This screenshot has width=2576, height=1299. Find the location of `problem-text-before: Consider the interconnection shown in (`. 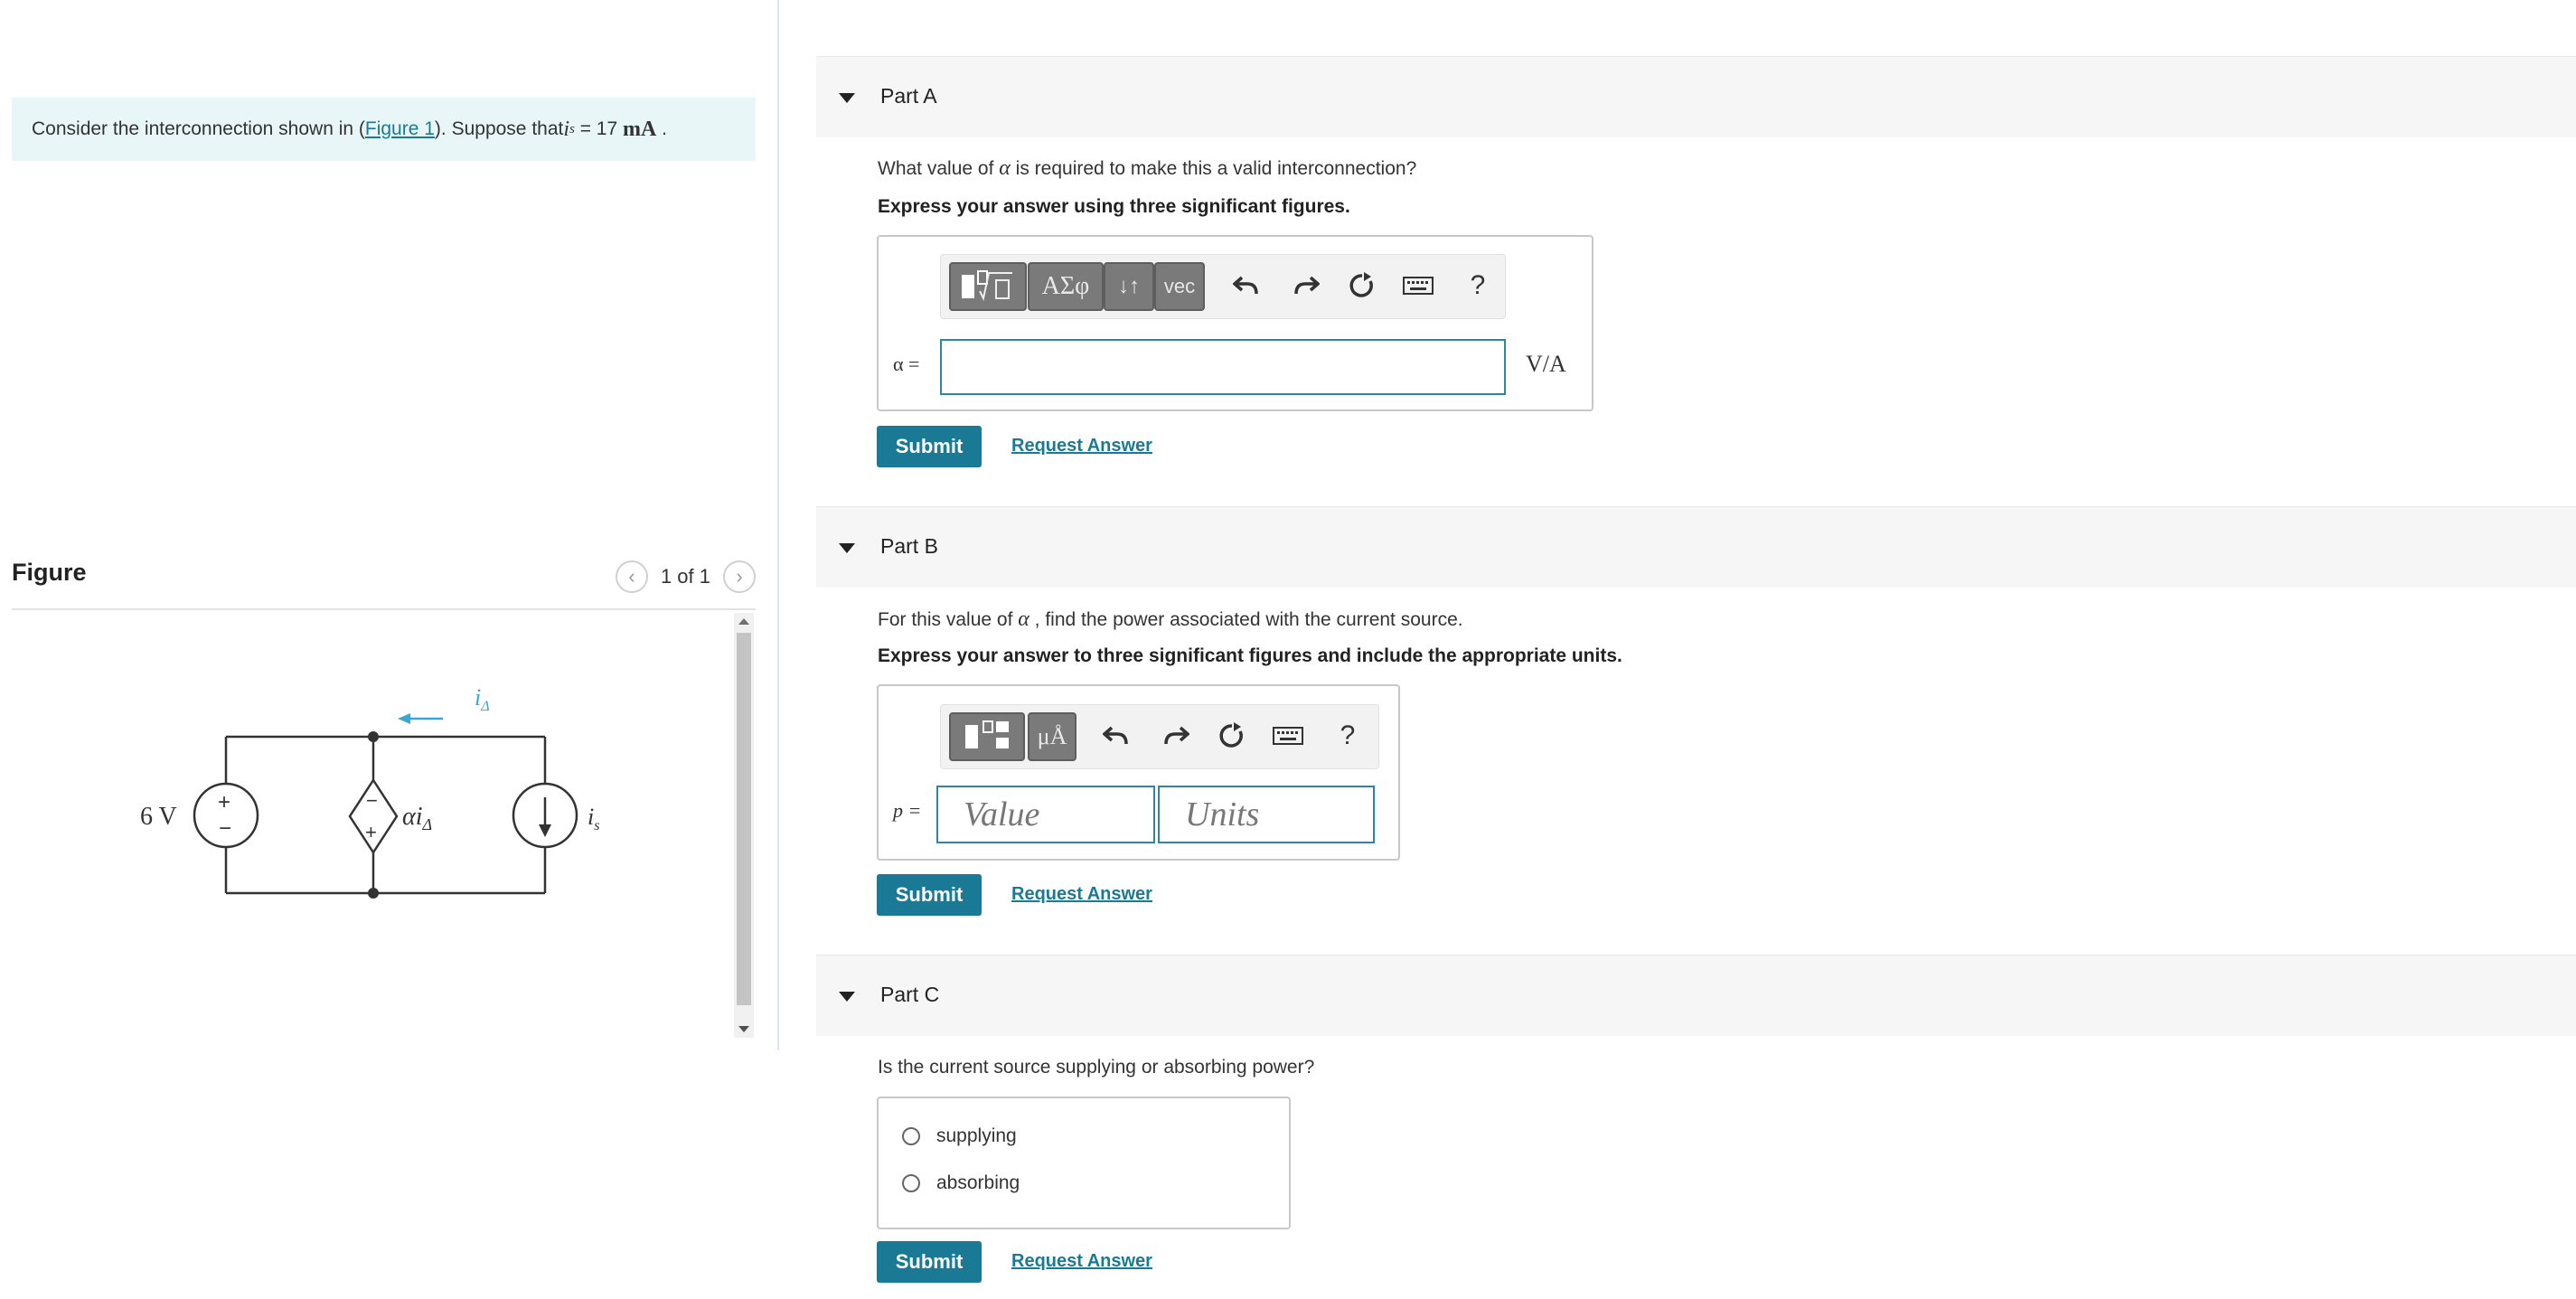

problem-text-before: Consider the interconnection shown in ( is located at coordinates (198, 128).